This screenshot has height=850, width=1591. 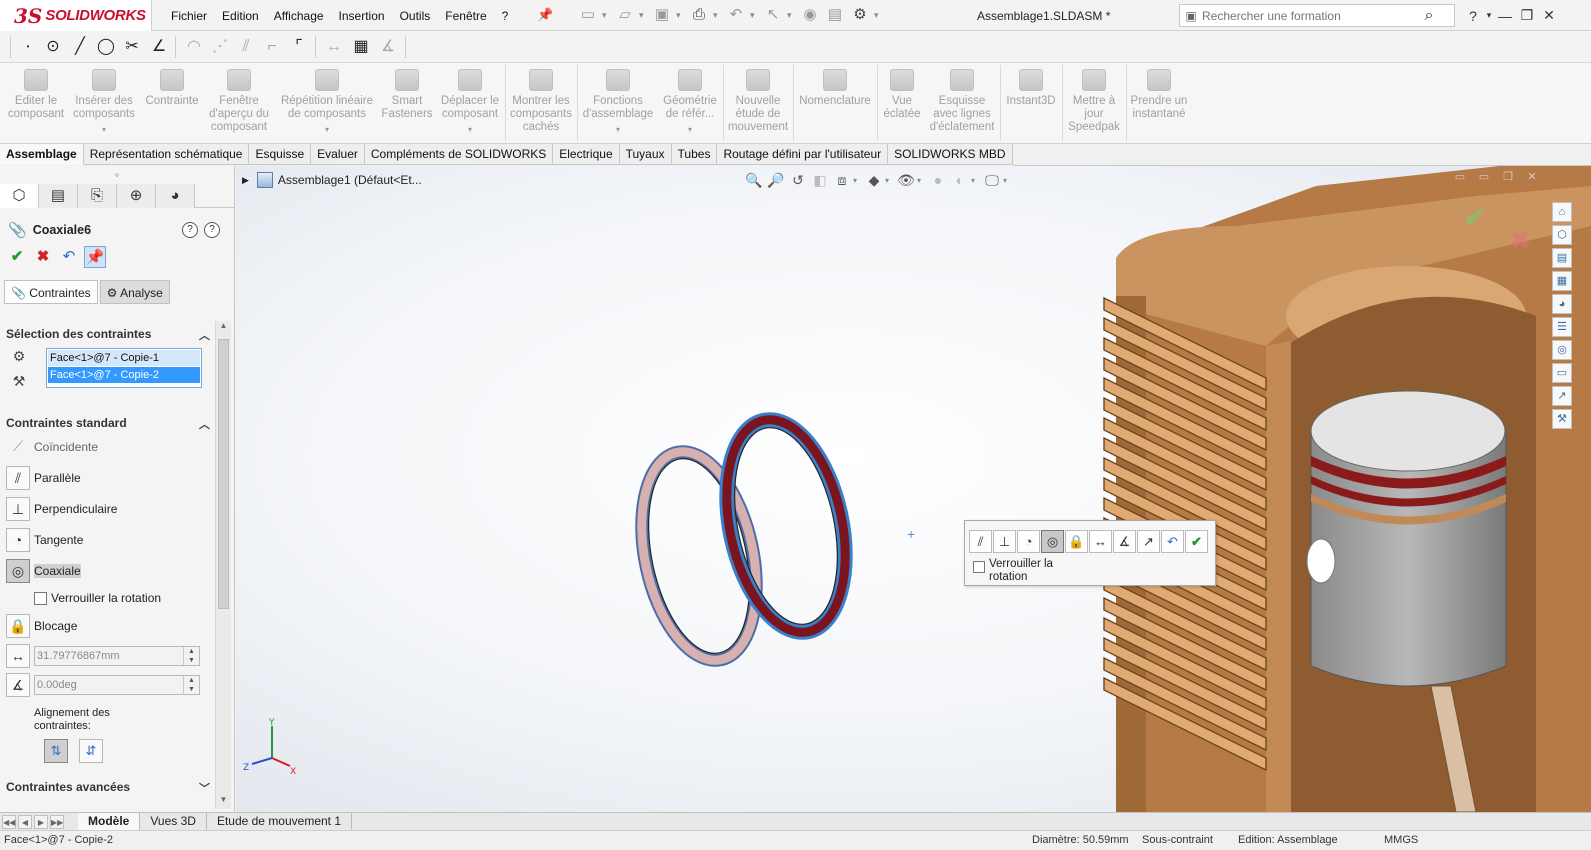 What do you see at coordinates (109, 821) in the screenshot?
I see `tab-model: Modèle` at bounding box center [109, 821].